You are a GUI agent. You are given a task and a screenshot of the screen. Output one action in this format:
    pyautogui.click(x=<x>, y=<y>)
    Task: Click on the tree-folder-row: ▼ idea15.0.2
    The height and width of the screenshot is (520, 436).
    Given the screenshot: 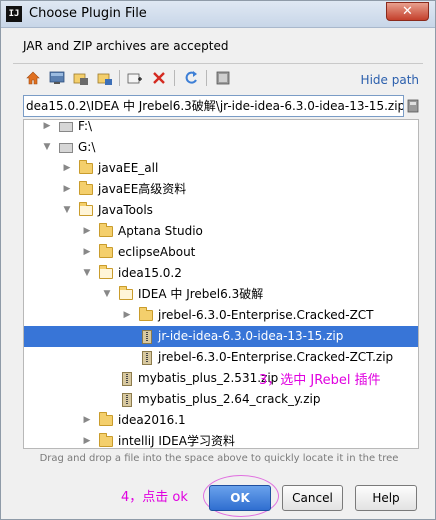 What is the action you would take?
    pyautogui.click(x=221, y=273)
    